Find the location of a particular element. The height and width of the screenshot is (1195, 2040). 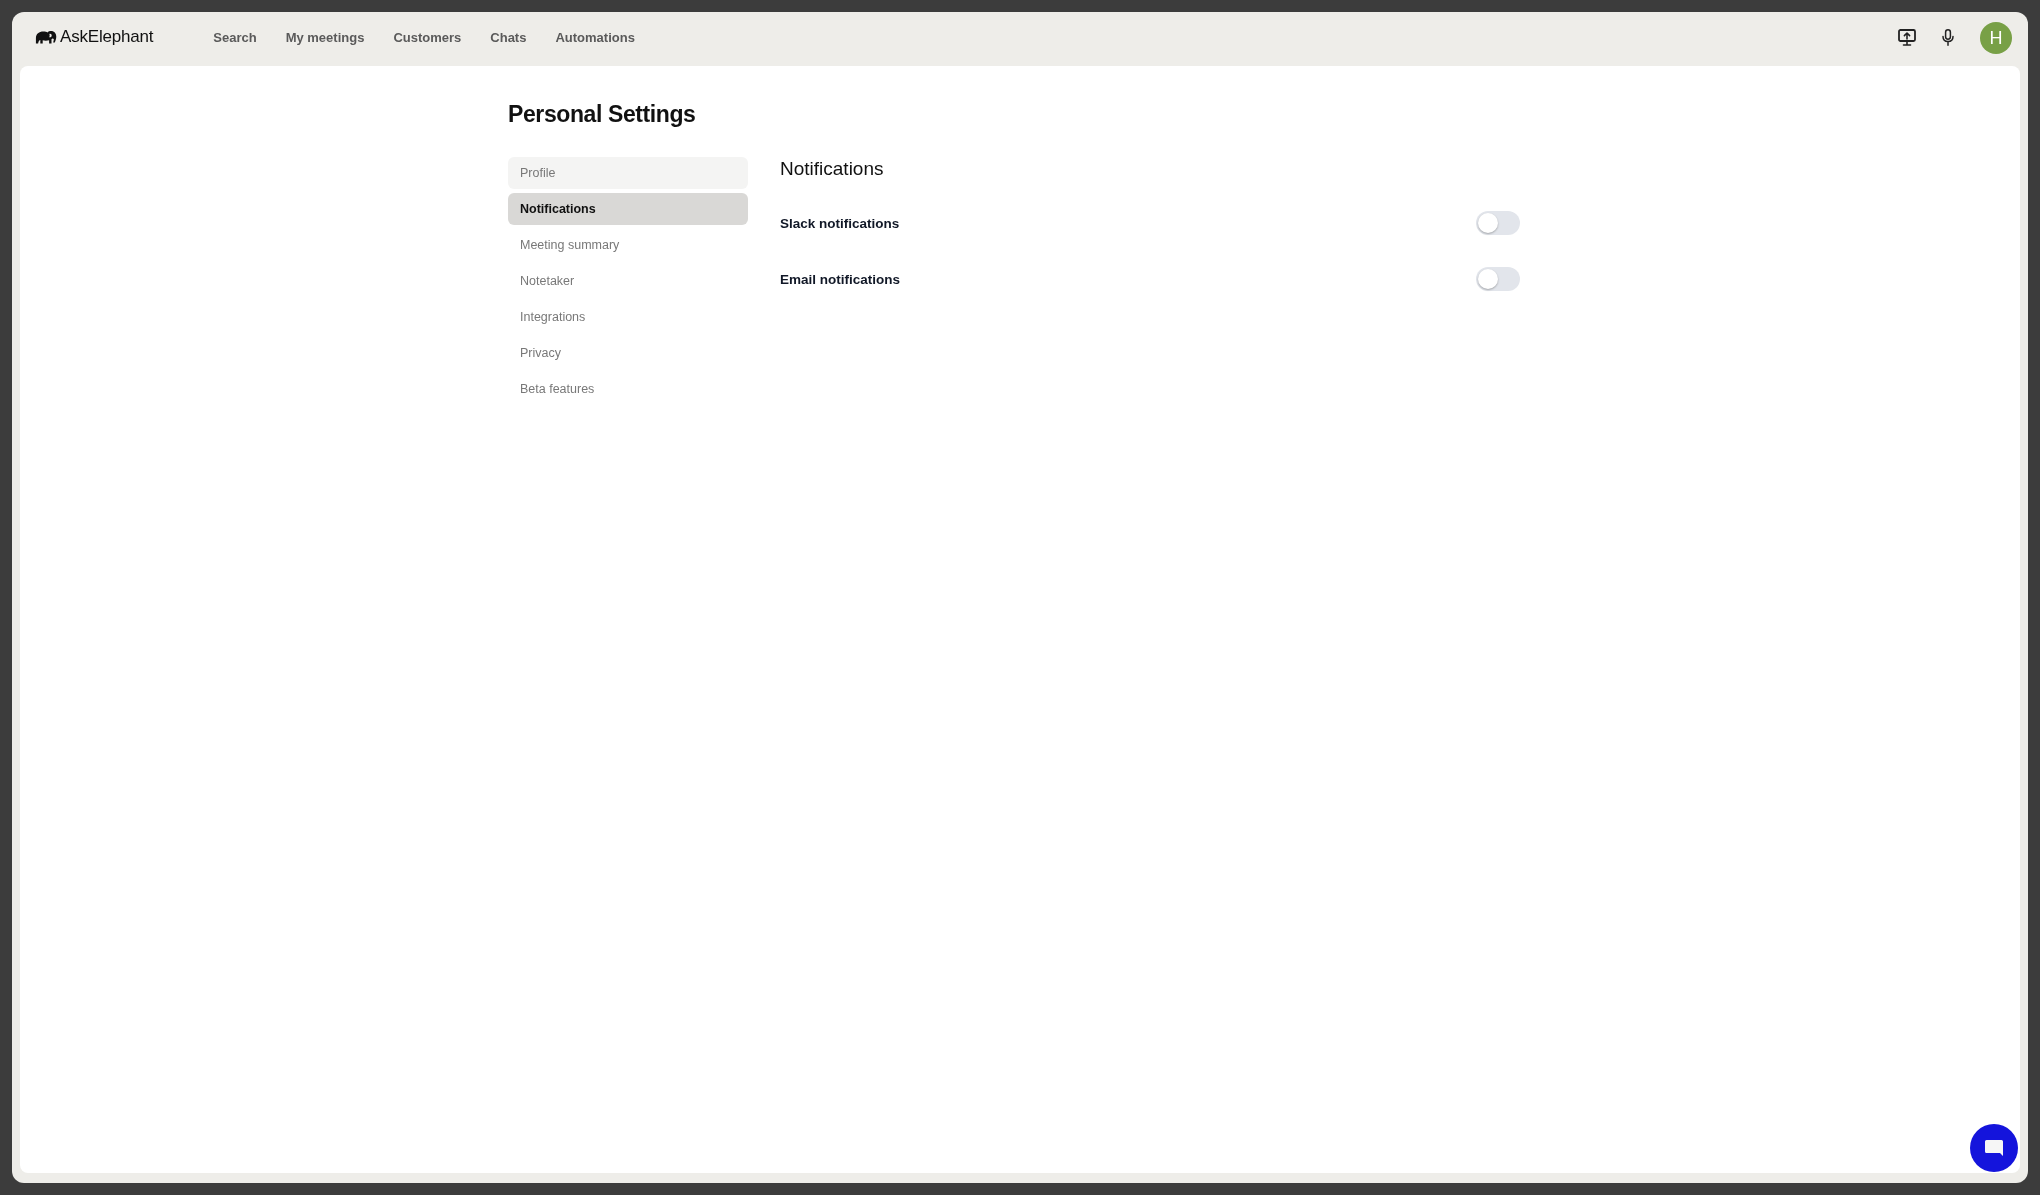

section-title: Notifications is located at coordinates (832, 169).